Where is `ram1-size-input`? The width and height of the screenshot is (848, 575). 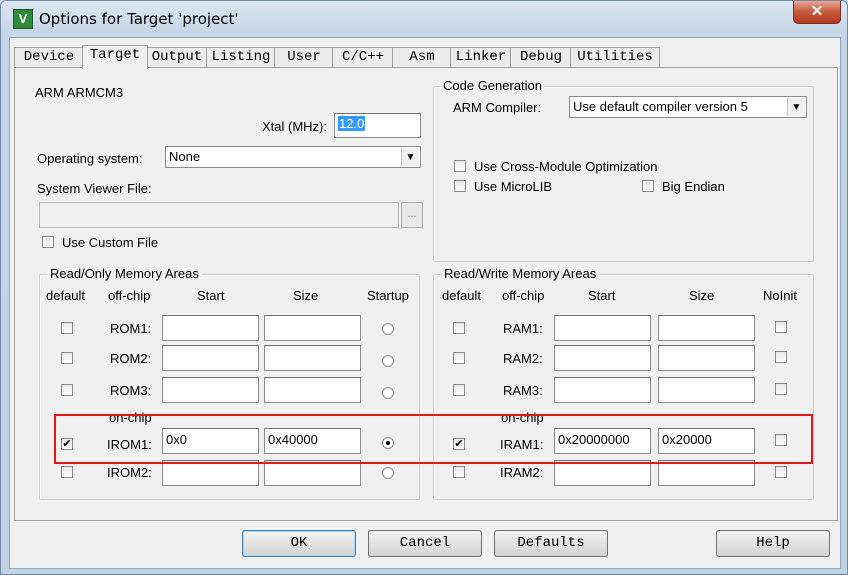 ram1-size-input is located at coordinates (706, 328).